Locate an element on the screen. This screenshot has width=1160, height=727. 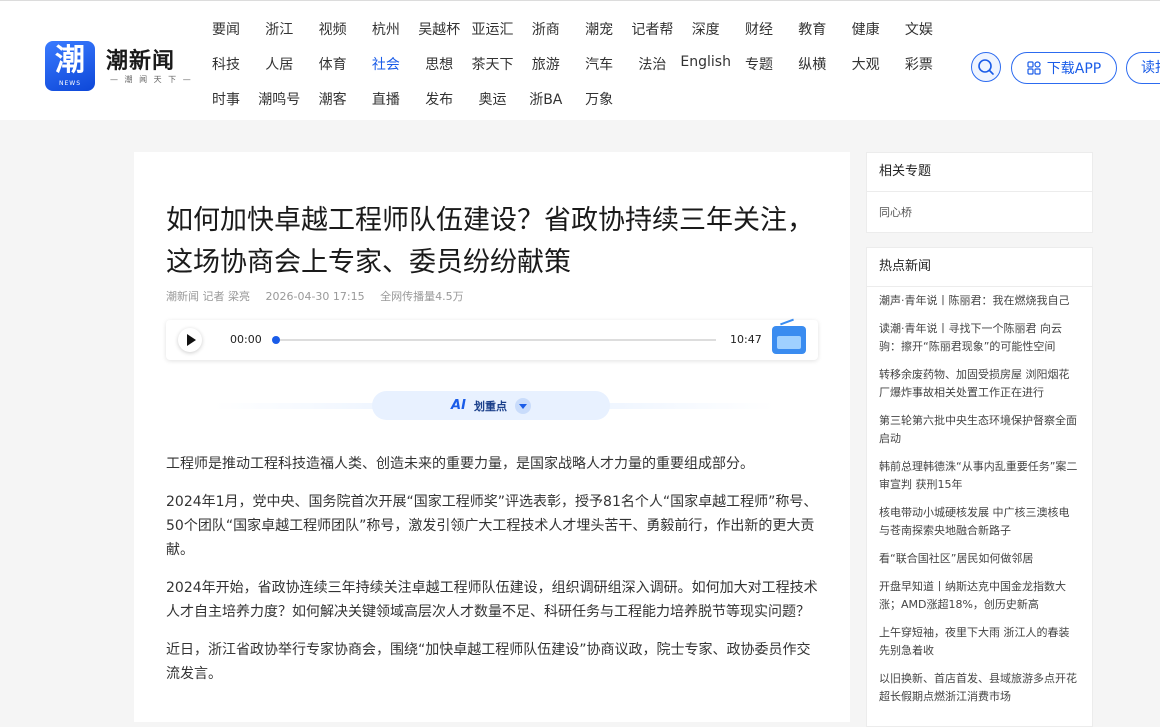
search-icon is located at coordinates (986, 67).